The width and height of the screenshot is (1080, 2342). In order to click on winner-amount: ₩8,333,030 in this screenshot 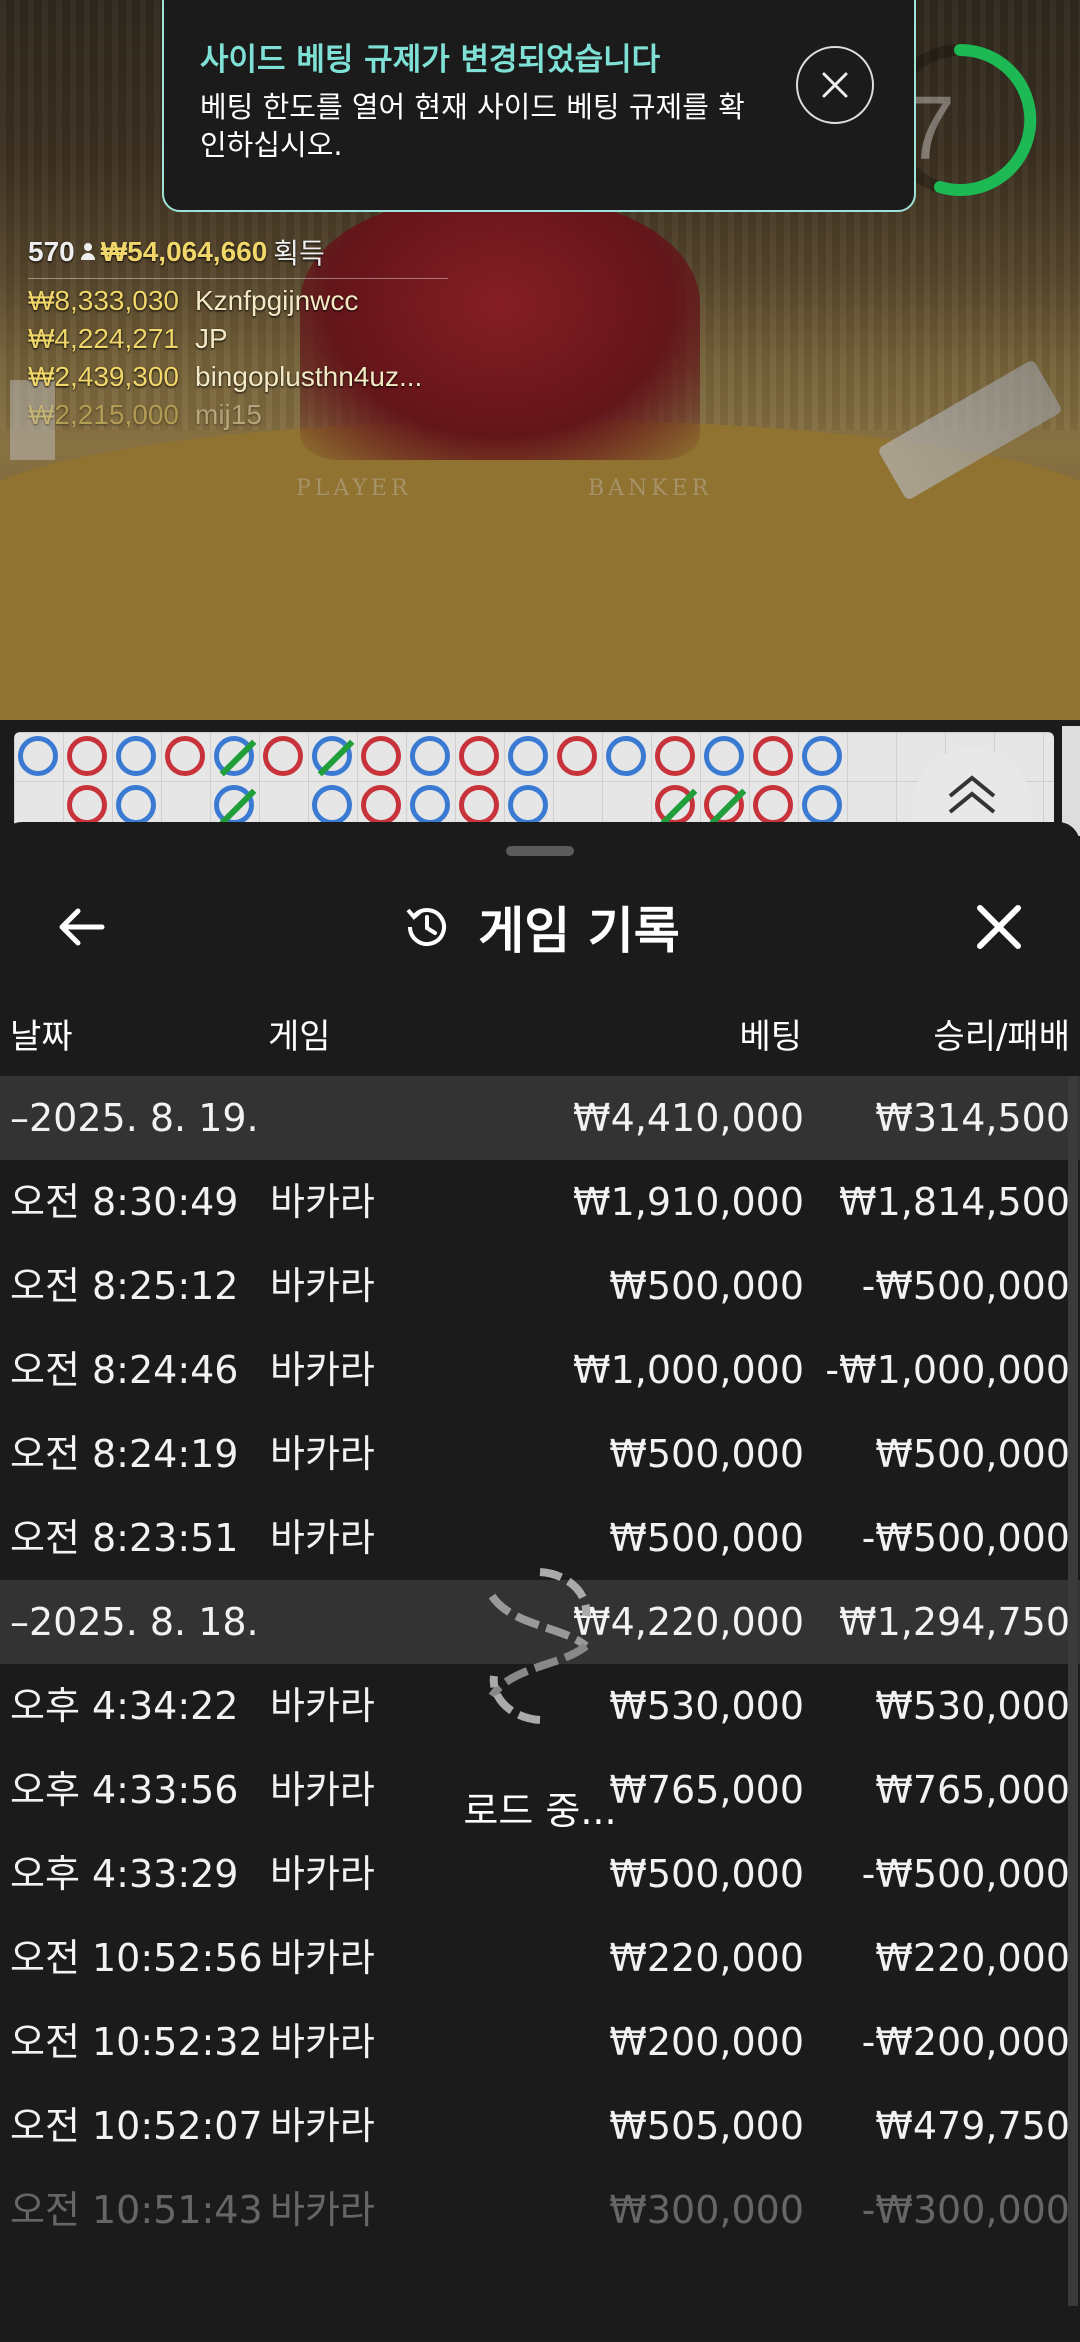, I will do `click(103, 300)`.